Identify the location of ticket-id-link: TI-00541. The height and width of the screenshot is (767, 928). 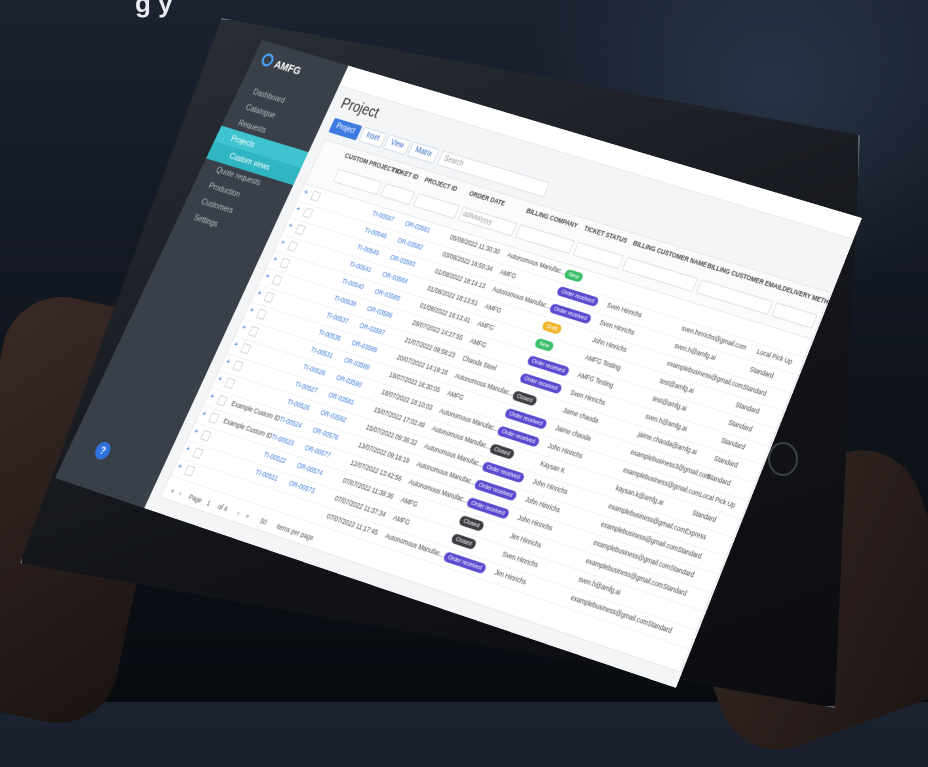
(360, 267).